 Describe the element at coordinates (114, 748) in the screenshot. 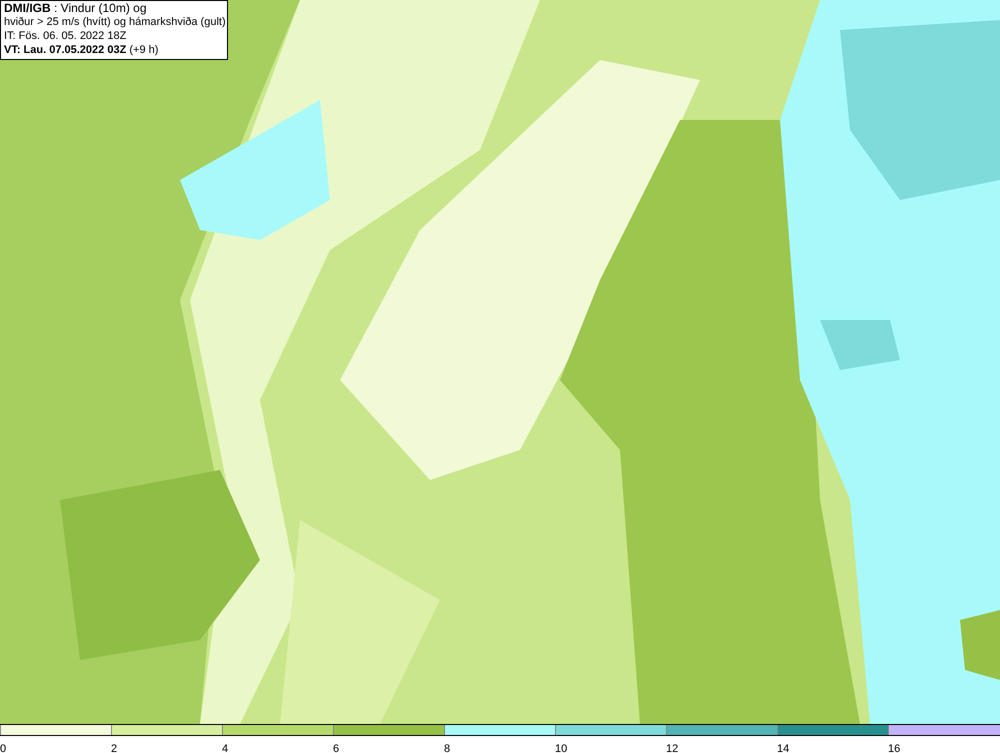

I see `legend-tick-label: 2` at that location.